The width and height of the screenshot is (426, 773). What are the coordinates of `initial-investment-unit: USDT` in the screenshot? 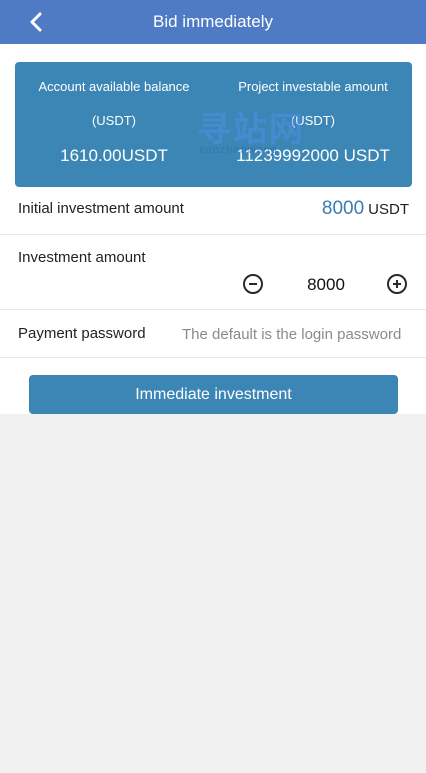 It's located at (388, 209).